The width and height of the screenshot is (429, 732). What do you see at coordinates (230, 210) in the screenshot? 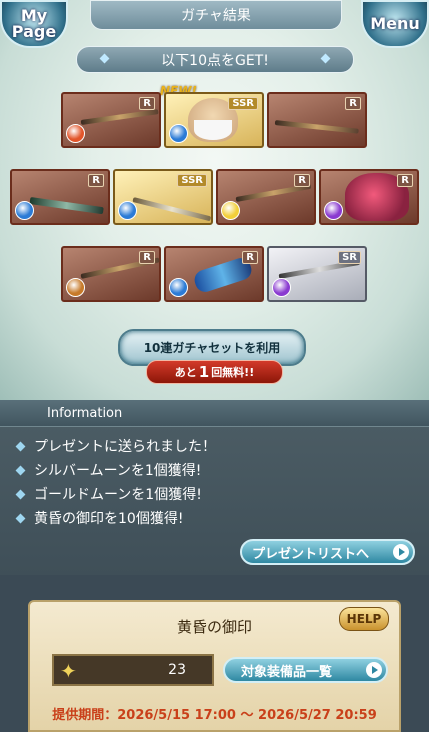
I see `light-element-icon` at bounding box center [230, 210].